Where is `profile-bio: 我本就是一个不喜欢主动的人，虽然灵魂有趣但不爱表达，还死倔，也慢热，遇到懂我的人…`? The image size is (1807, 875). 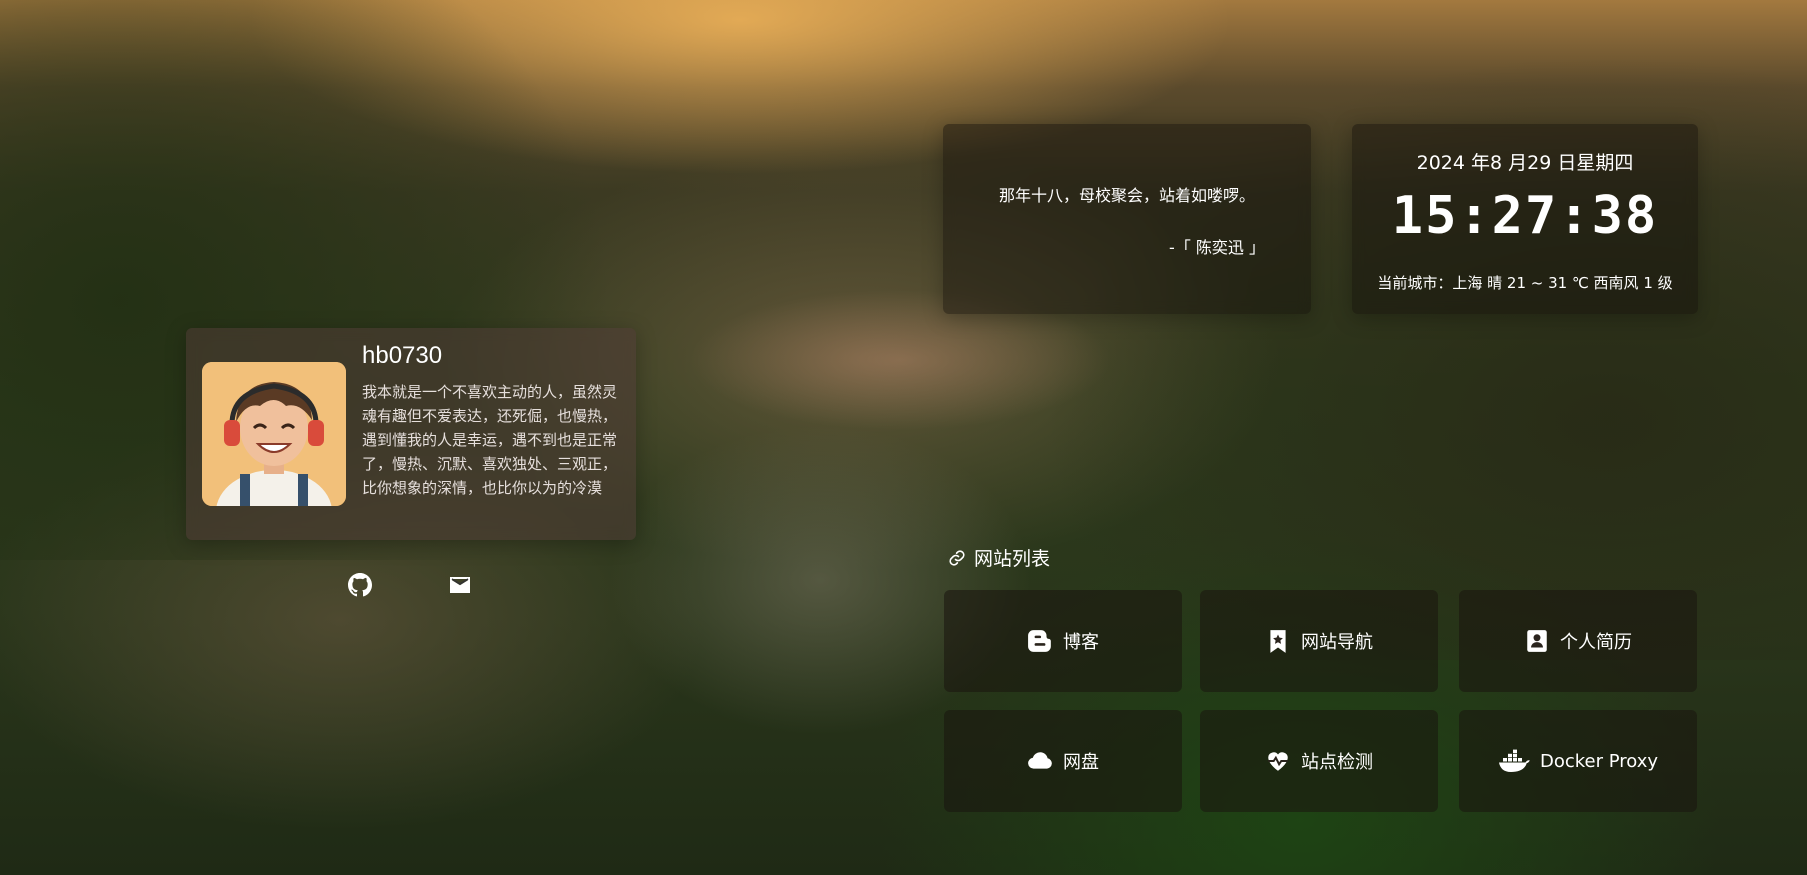 profile-bio: 我本就是一个不喜欢主动的人，虽然灵魂有趣但不爱表达，还死倔，也慢热，遇到懂我的人… is located at coordinates (490, 440).